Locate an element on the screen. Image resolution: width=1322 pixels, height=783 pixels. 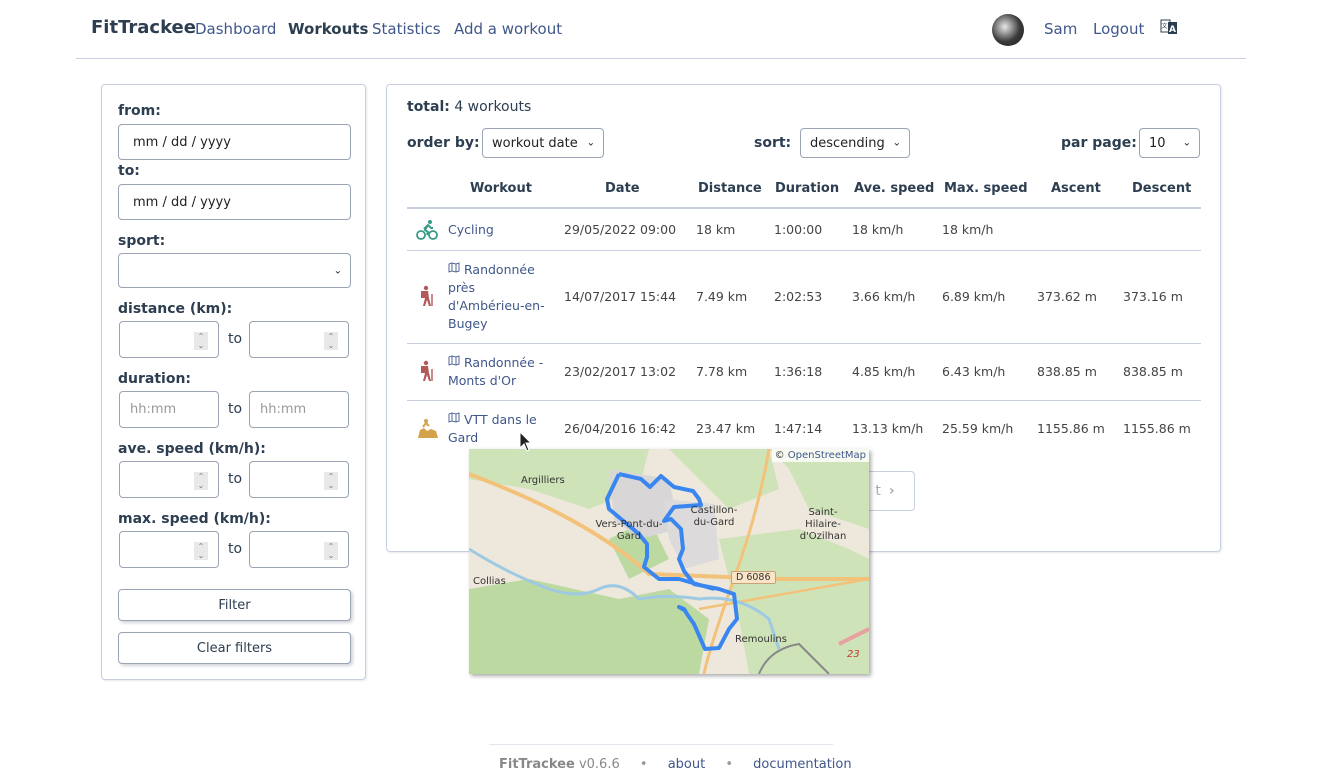
cycling-icon is located at coordinates (427, 230).